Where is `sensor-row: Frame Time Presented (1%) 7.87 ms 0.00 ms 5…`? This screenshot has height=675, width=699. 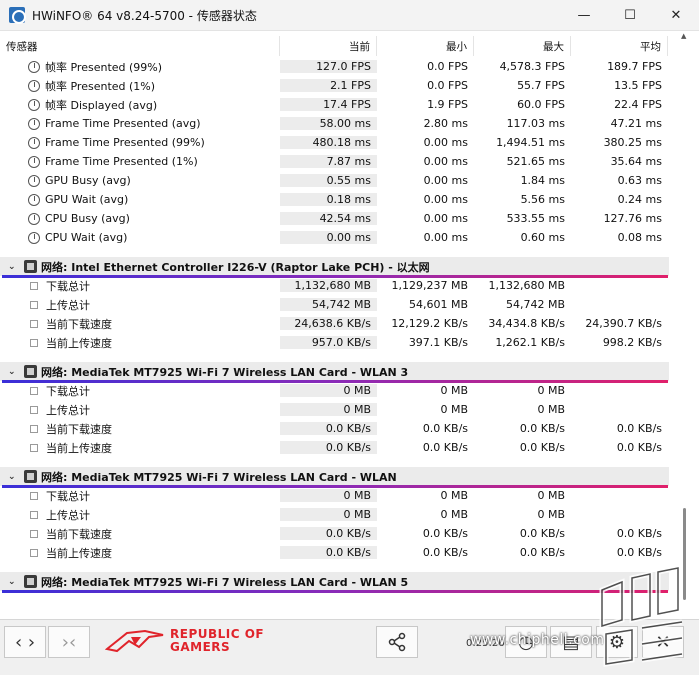
sensor-row: Frame Time Presented (1%) 7.87 ms 0.00 ms 5… is located at coordinates (334, 161).